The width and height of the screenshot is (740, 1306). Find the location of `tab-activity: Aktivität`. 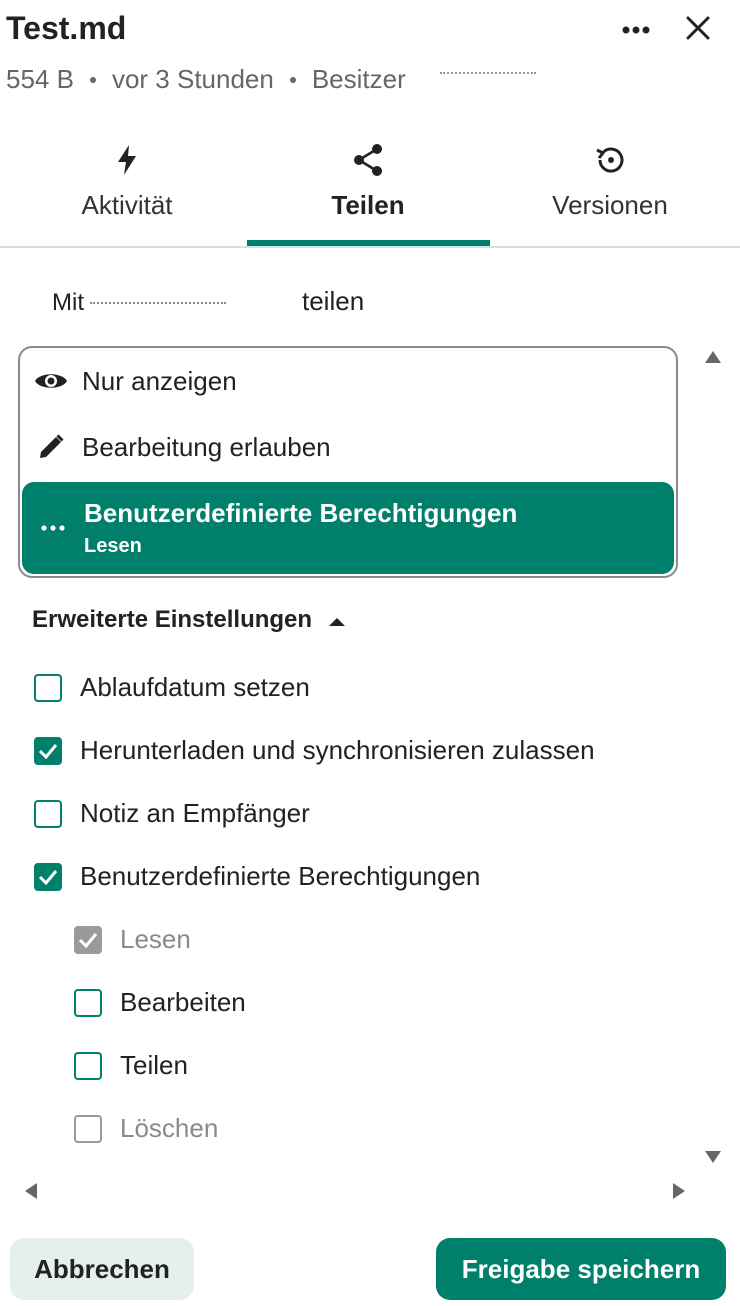

tab-activity: Aktivität is located at coordinates (127, 188).